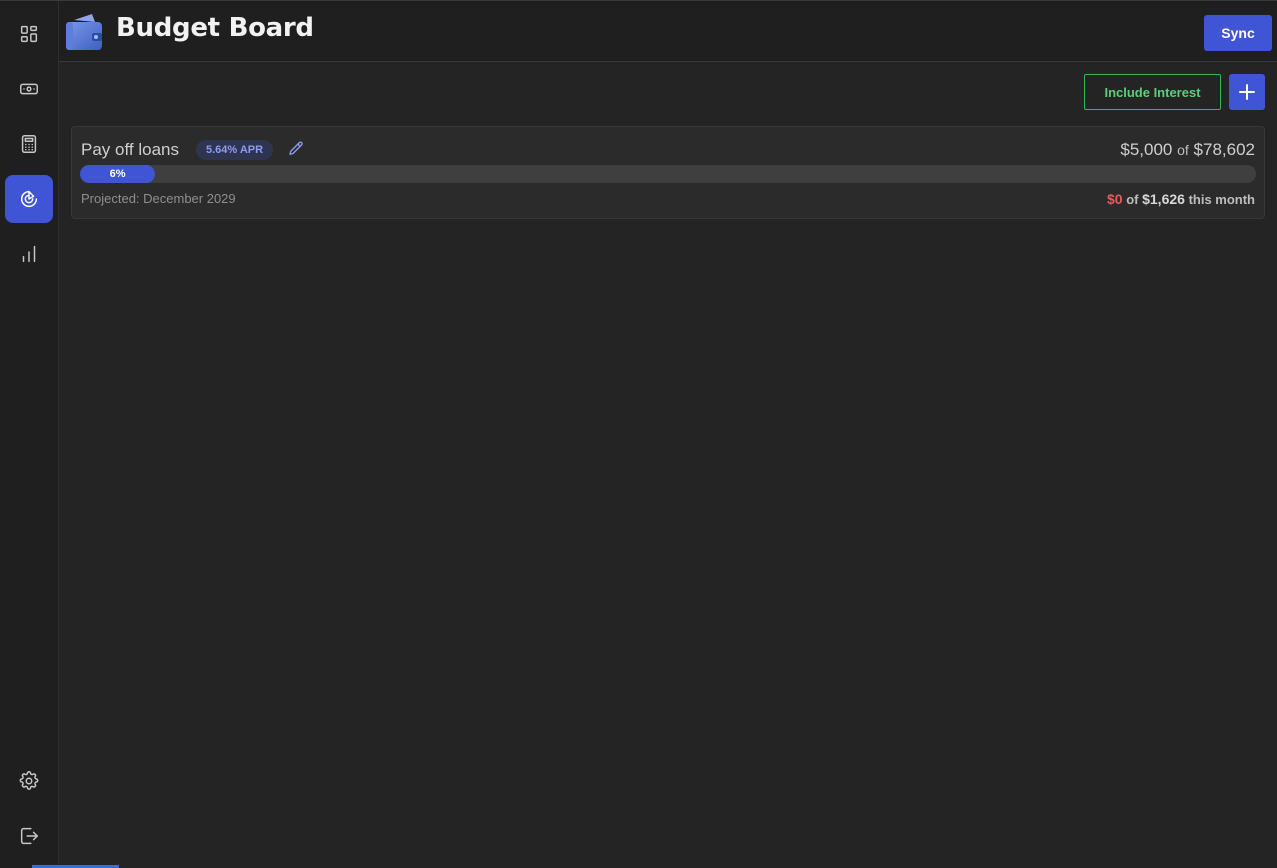 The width and height of the screenshot is (1277, 868). Describe the element at coordinates (1224, 149) in the screenshot. I see `goal-target-amount: $78,602` at that location.